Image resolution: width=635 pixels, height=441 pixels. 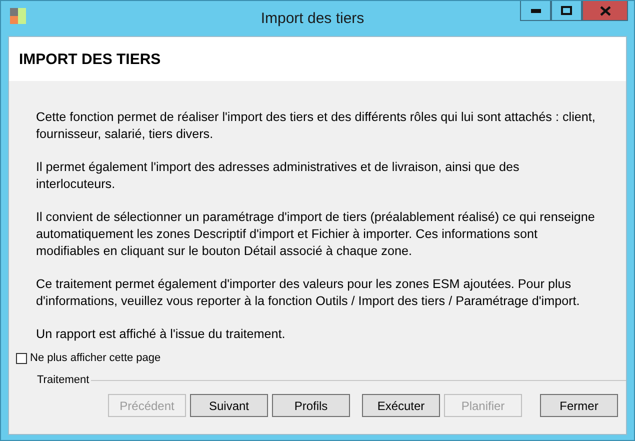 What do you see at coordinates (161, 334) in the screenshot?
I see `description-paragraph: Un rapport est affiché à l'issue du traitement.` at bounding box center [161, 334].